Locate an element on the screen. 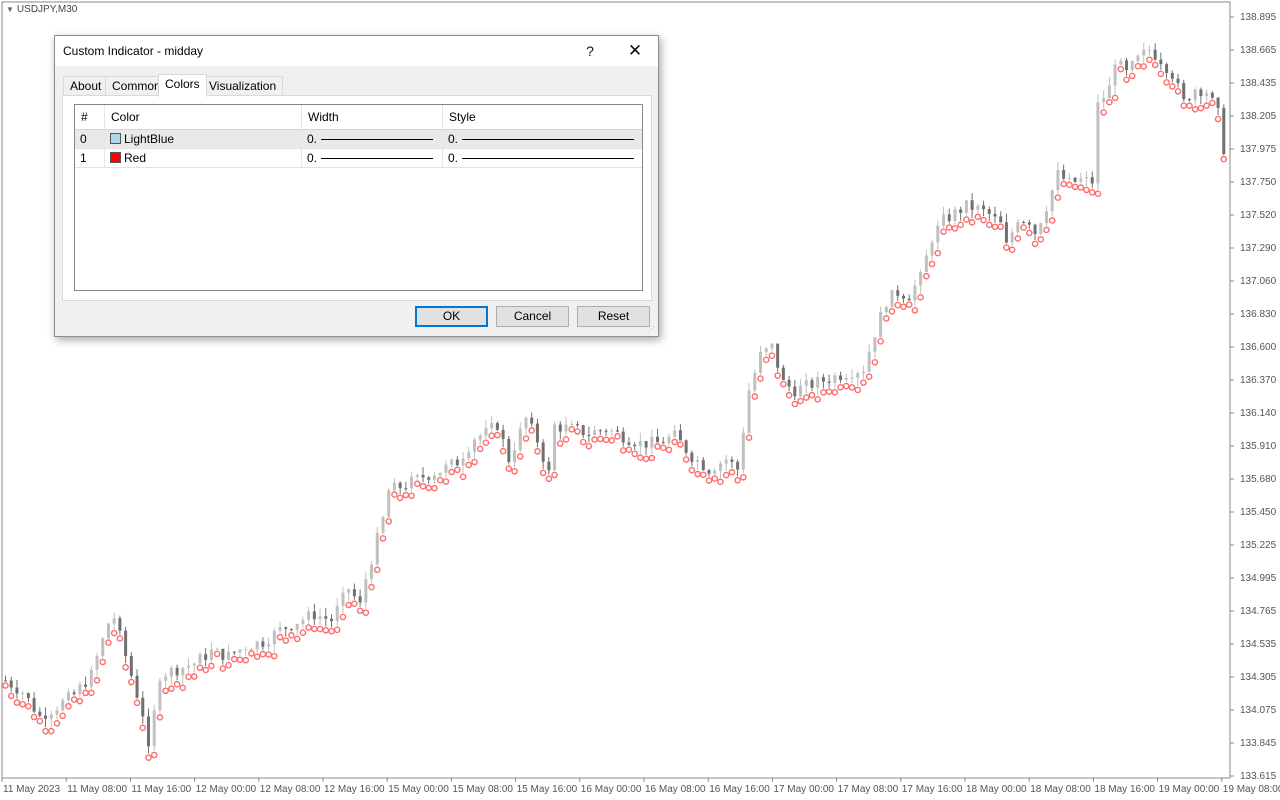 The height and width of the screenshot is (800, 1280). tab-colors: Colors is located at coordinates (182, 85).